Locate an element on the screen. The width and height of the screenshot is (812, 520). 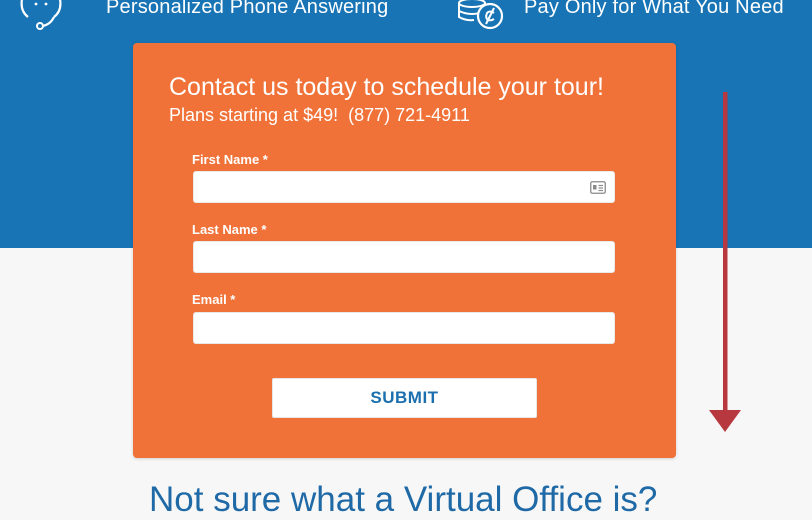
feature-phone-answering: Personalized Phone Answering is located at coordinates (201, 16).